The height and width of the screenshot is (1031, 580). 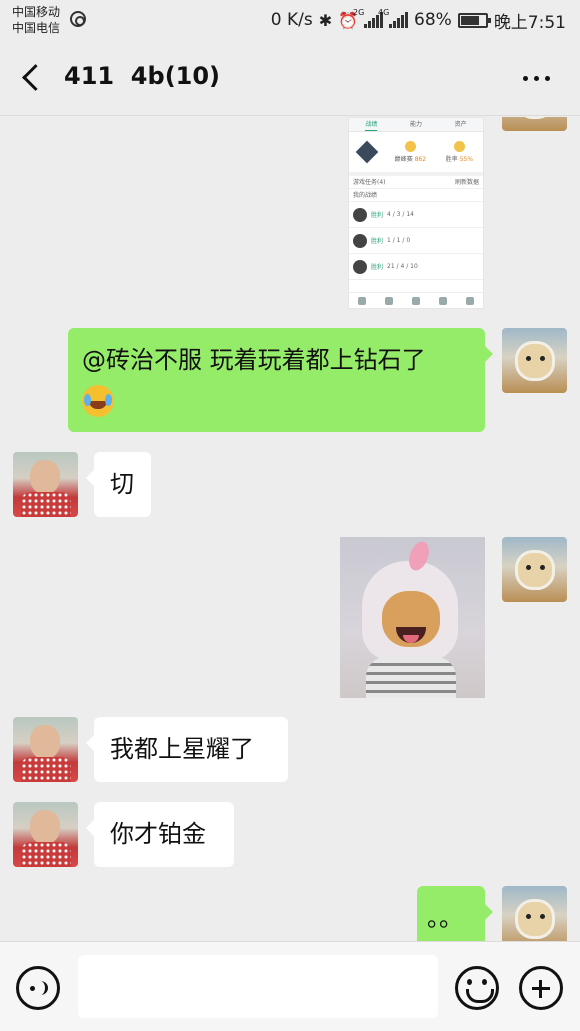 I want to click on shot-record-row: 我的战绩, so click(x=416, y=195).